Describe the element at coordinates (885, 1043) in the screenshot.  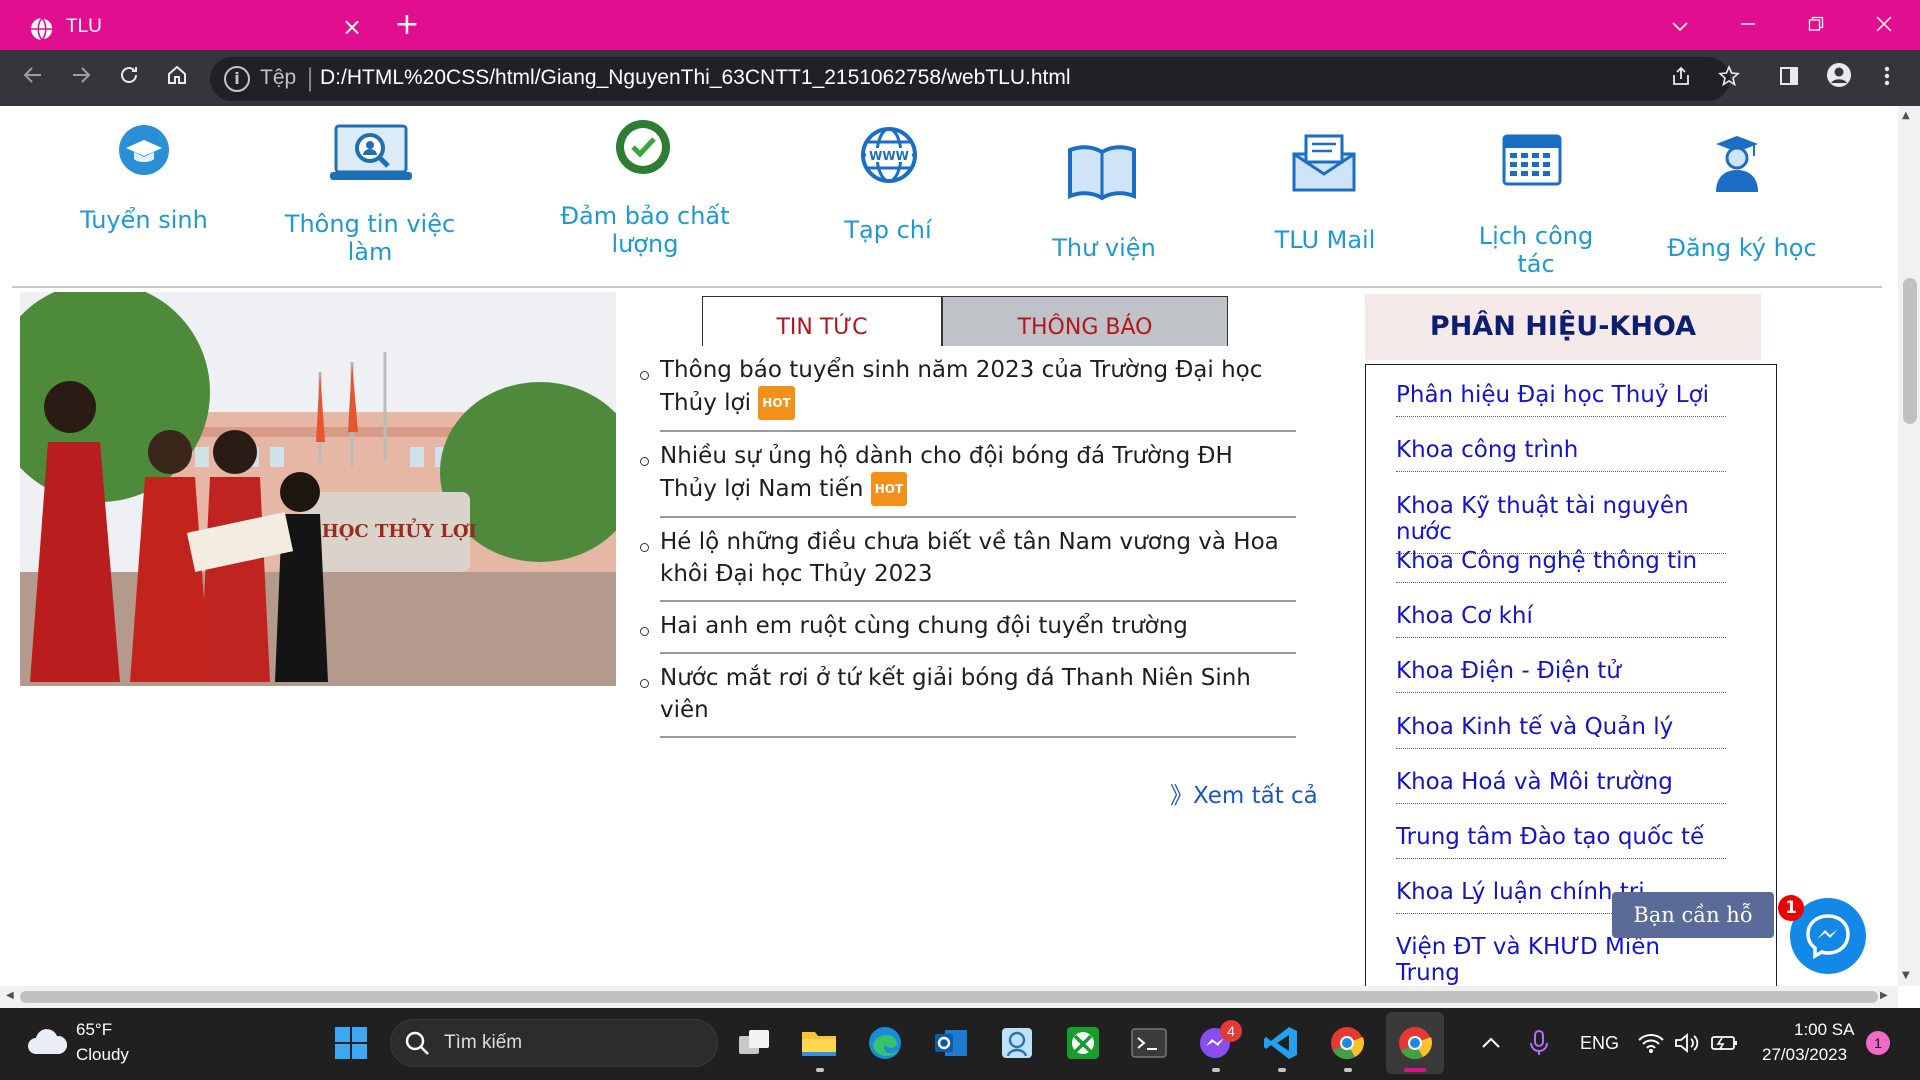
I see `edge-browser-icon` at that location.